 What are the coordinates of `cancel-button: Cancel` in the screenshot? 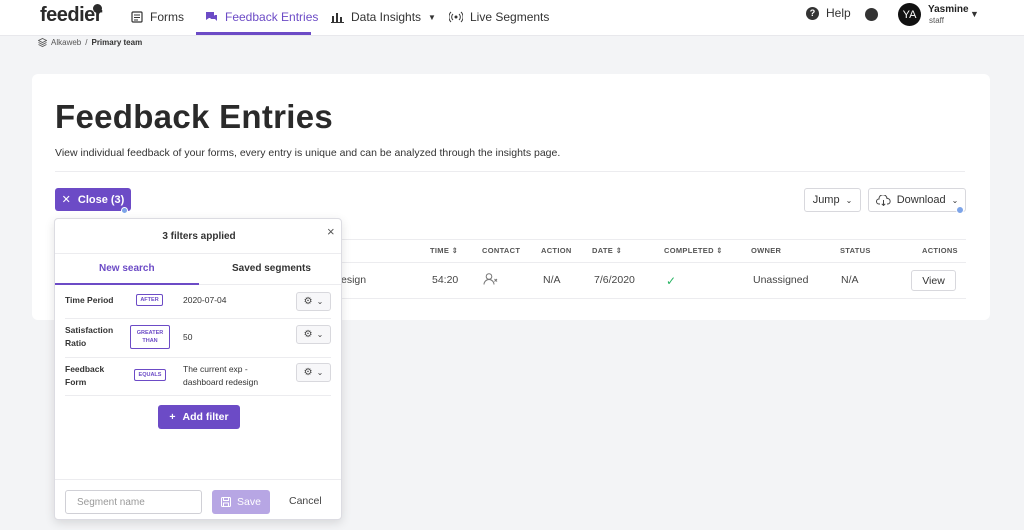 It's located at (305, 501).